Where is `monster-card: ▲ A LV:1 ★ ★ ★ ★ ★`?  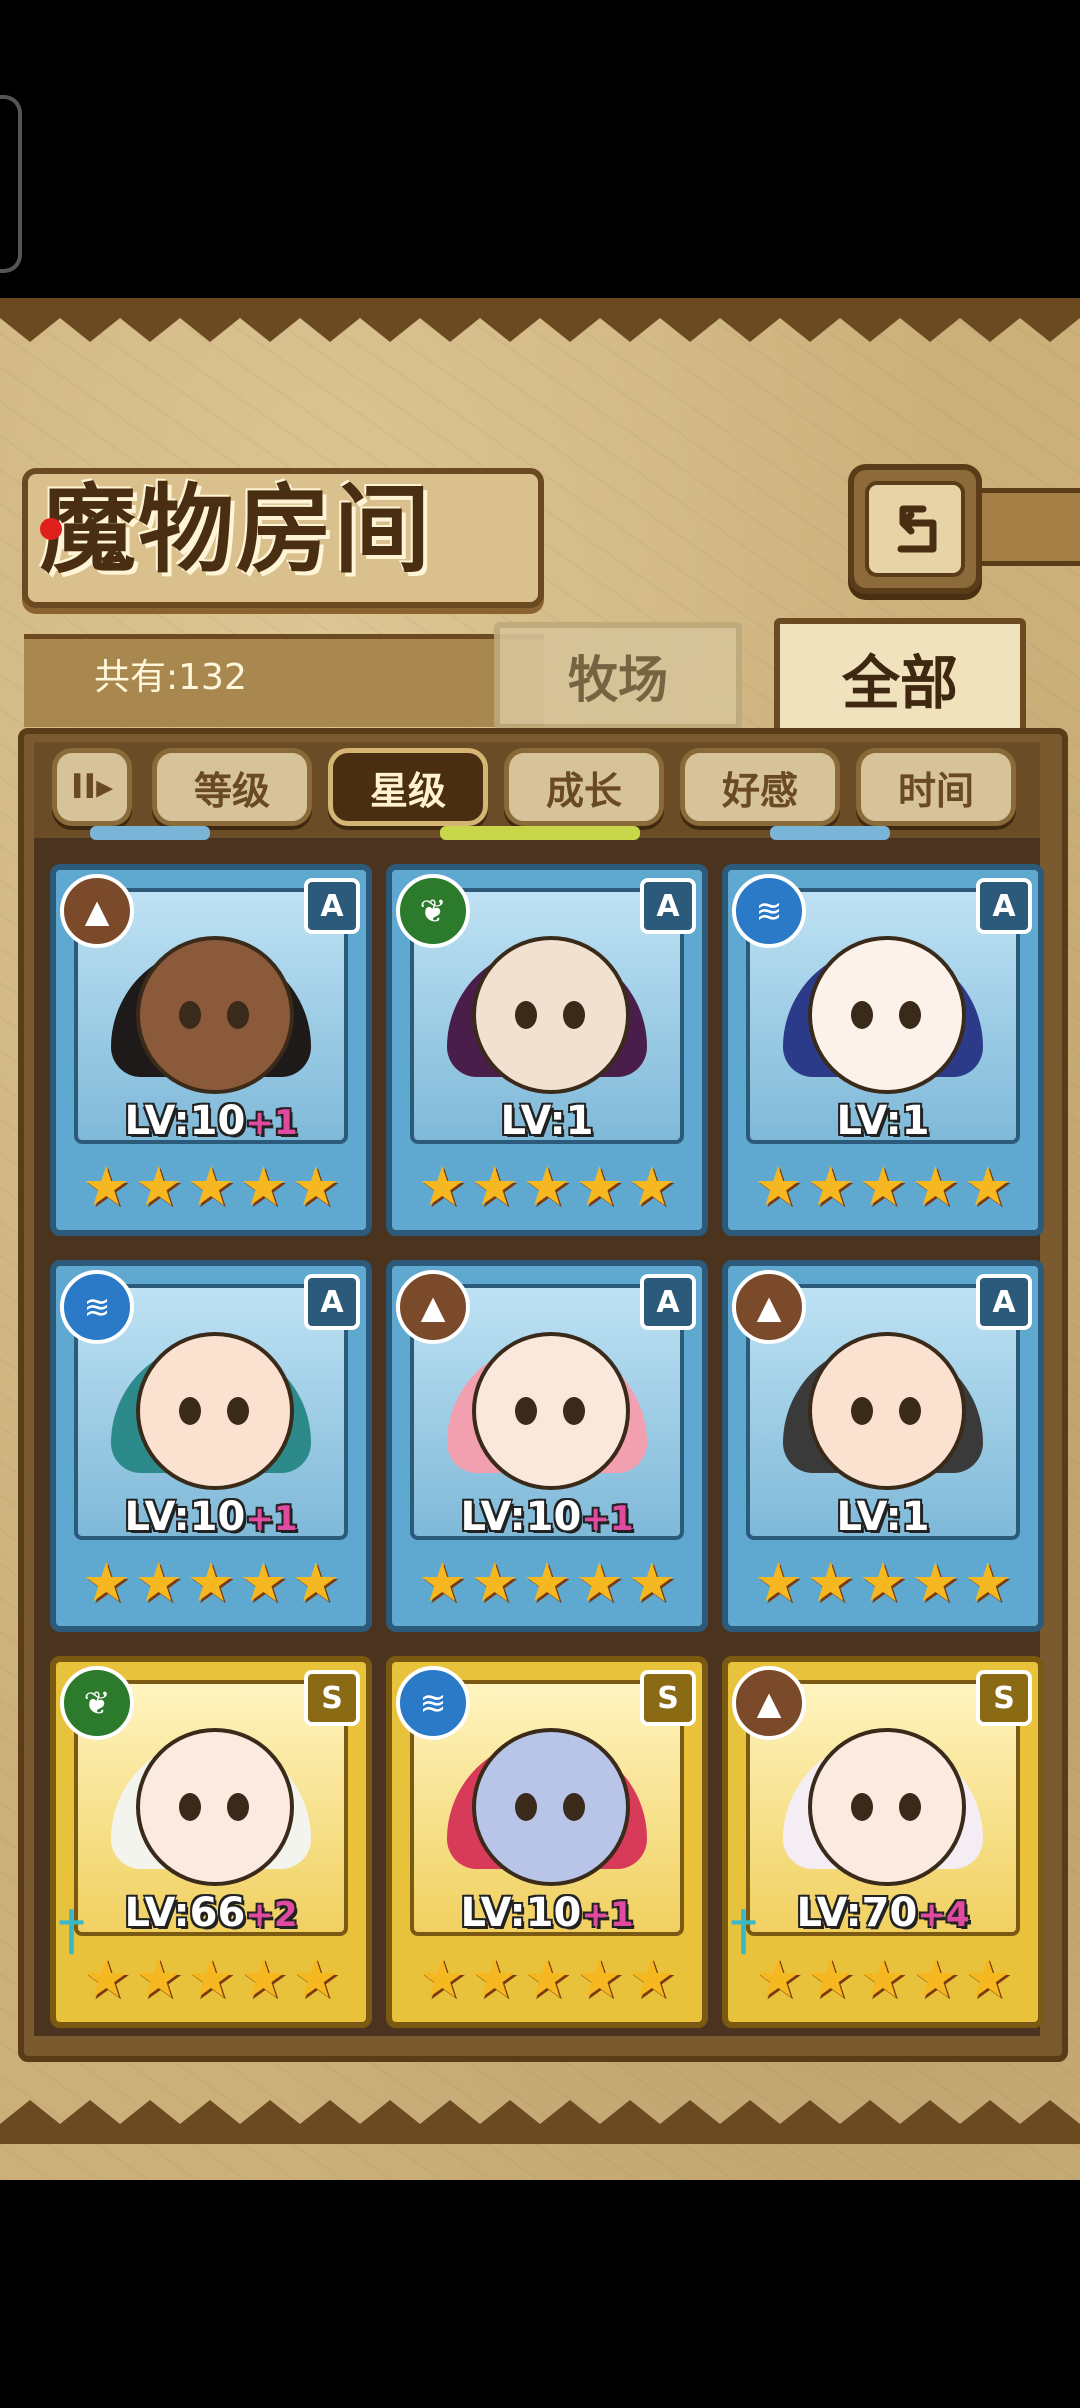
monster-card: ▲ A LV:1 ★ ★ ★ ★ ★ is located at coordinates (883, 1446).